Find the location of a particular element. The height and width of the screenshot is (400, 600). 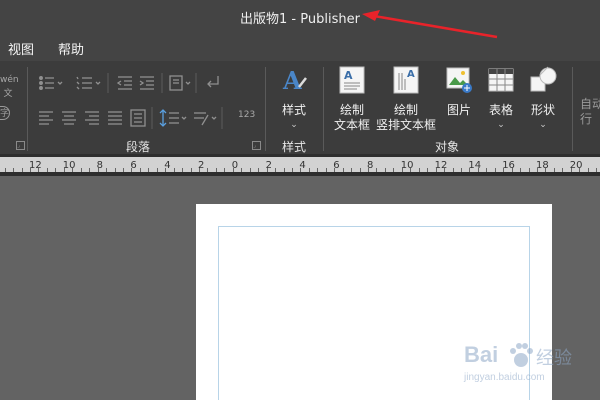

draw-vertical-textbox-button: A 绘制 竖排文本框 is located at coordinates (406, 99).